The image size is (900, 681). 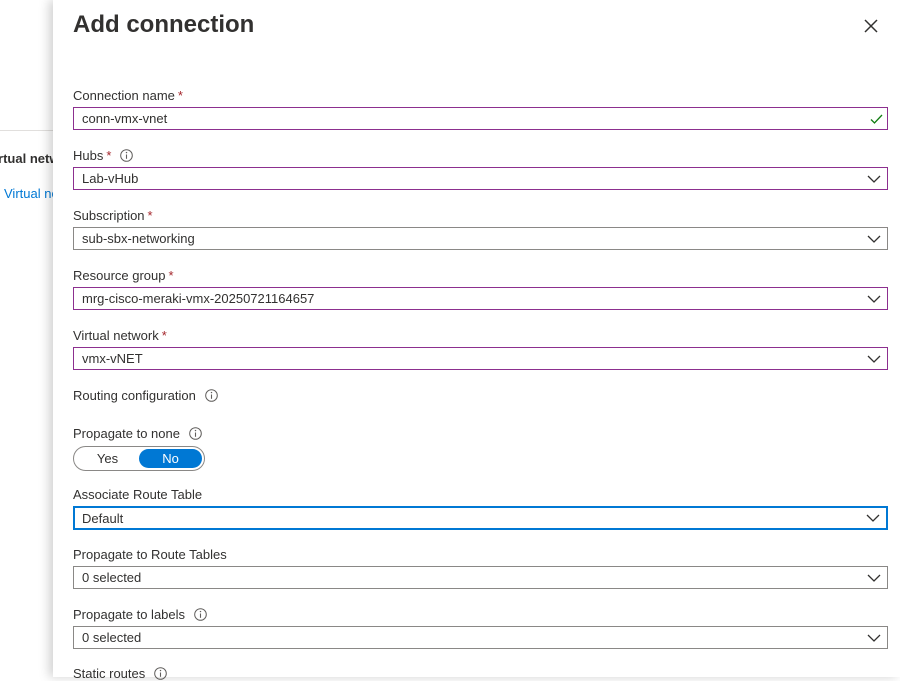 What do you see at coordinates (128, 95) in the screenshot?
I see `connection-name-label: Connection name *` at bounding box center [128, 95].